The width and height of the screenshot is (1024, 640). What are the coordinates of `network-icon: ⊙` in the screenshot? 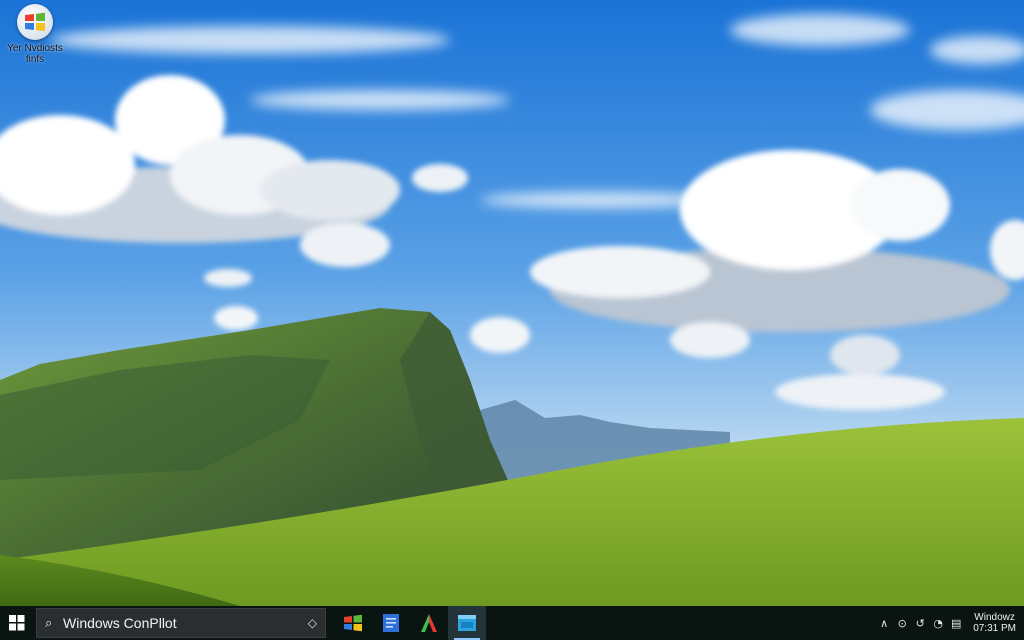 It's located at (902, 623).